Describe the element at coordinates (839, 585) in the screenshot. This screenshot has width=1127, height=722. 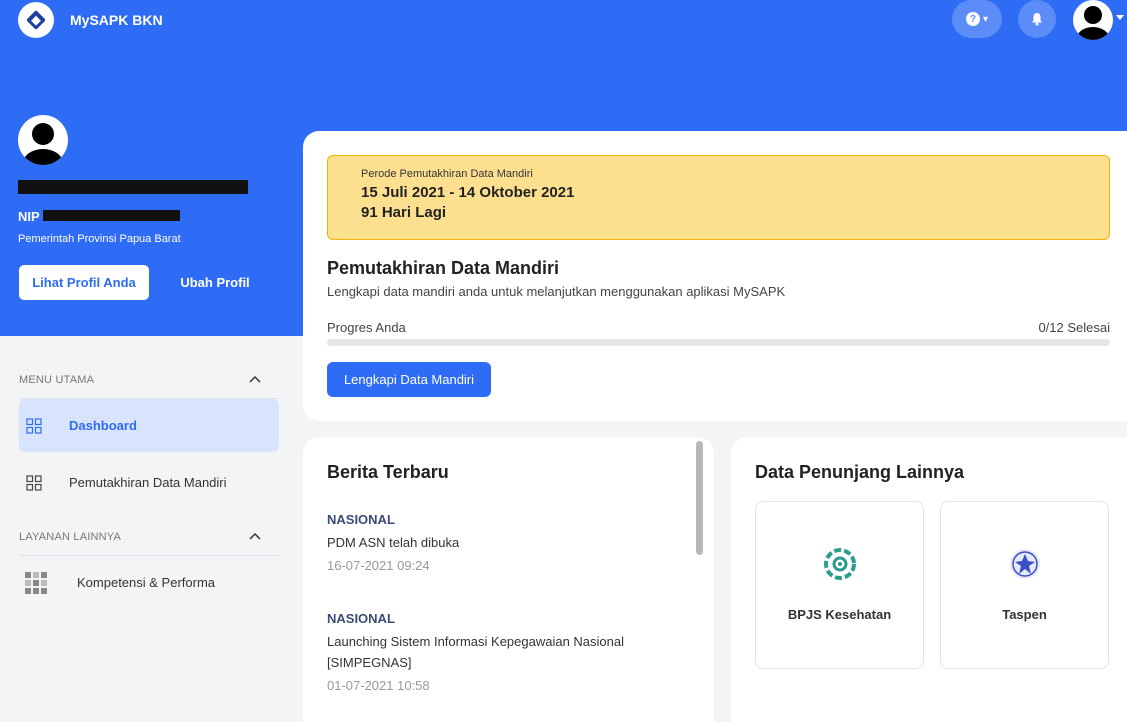
I see `tile-bpjs-kesehatan: BPJS Kesehatan` at that location.